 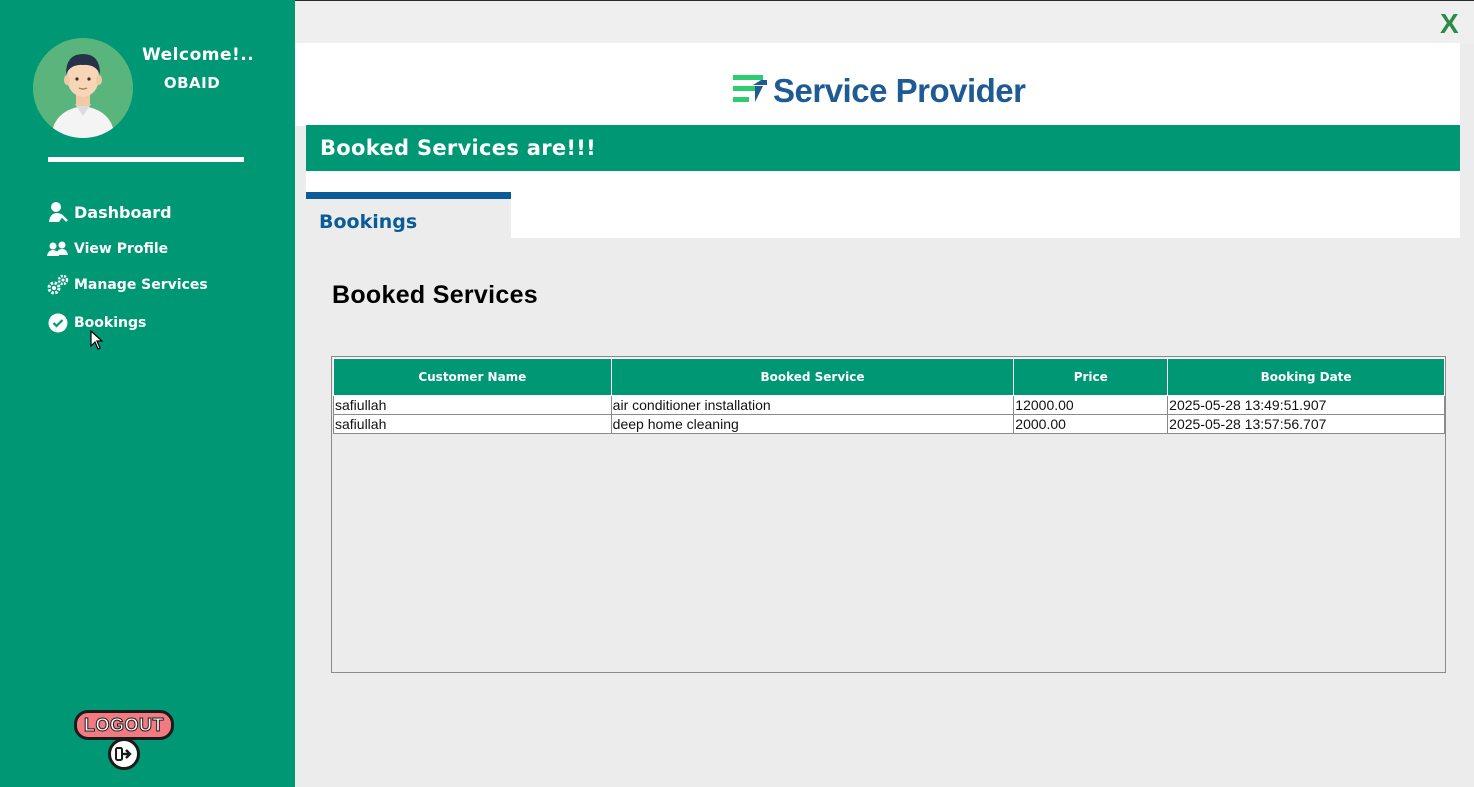 What do you see at coordinates (1306, 405) in the screenshot?
I see `table-cell: 2025-05-28 13:49:51.907` at bounding box center [1306, 405].